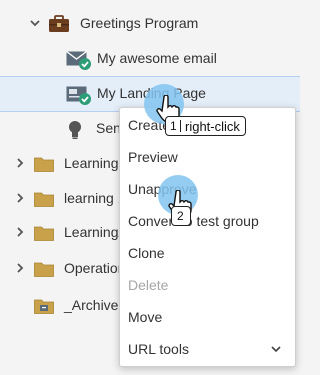 The image size is (320, 375). I want to click on step-number: 1, so click(173, 126).